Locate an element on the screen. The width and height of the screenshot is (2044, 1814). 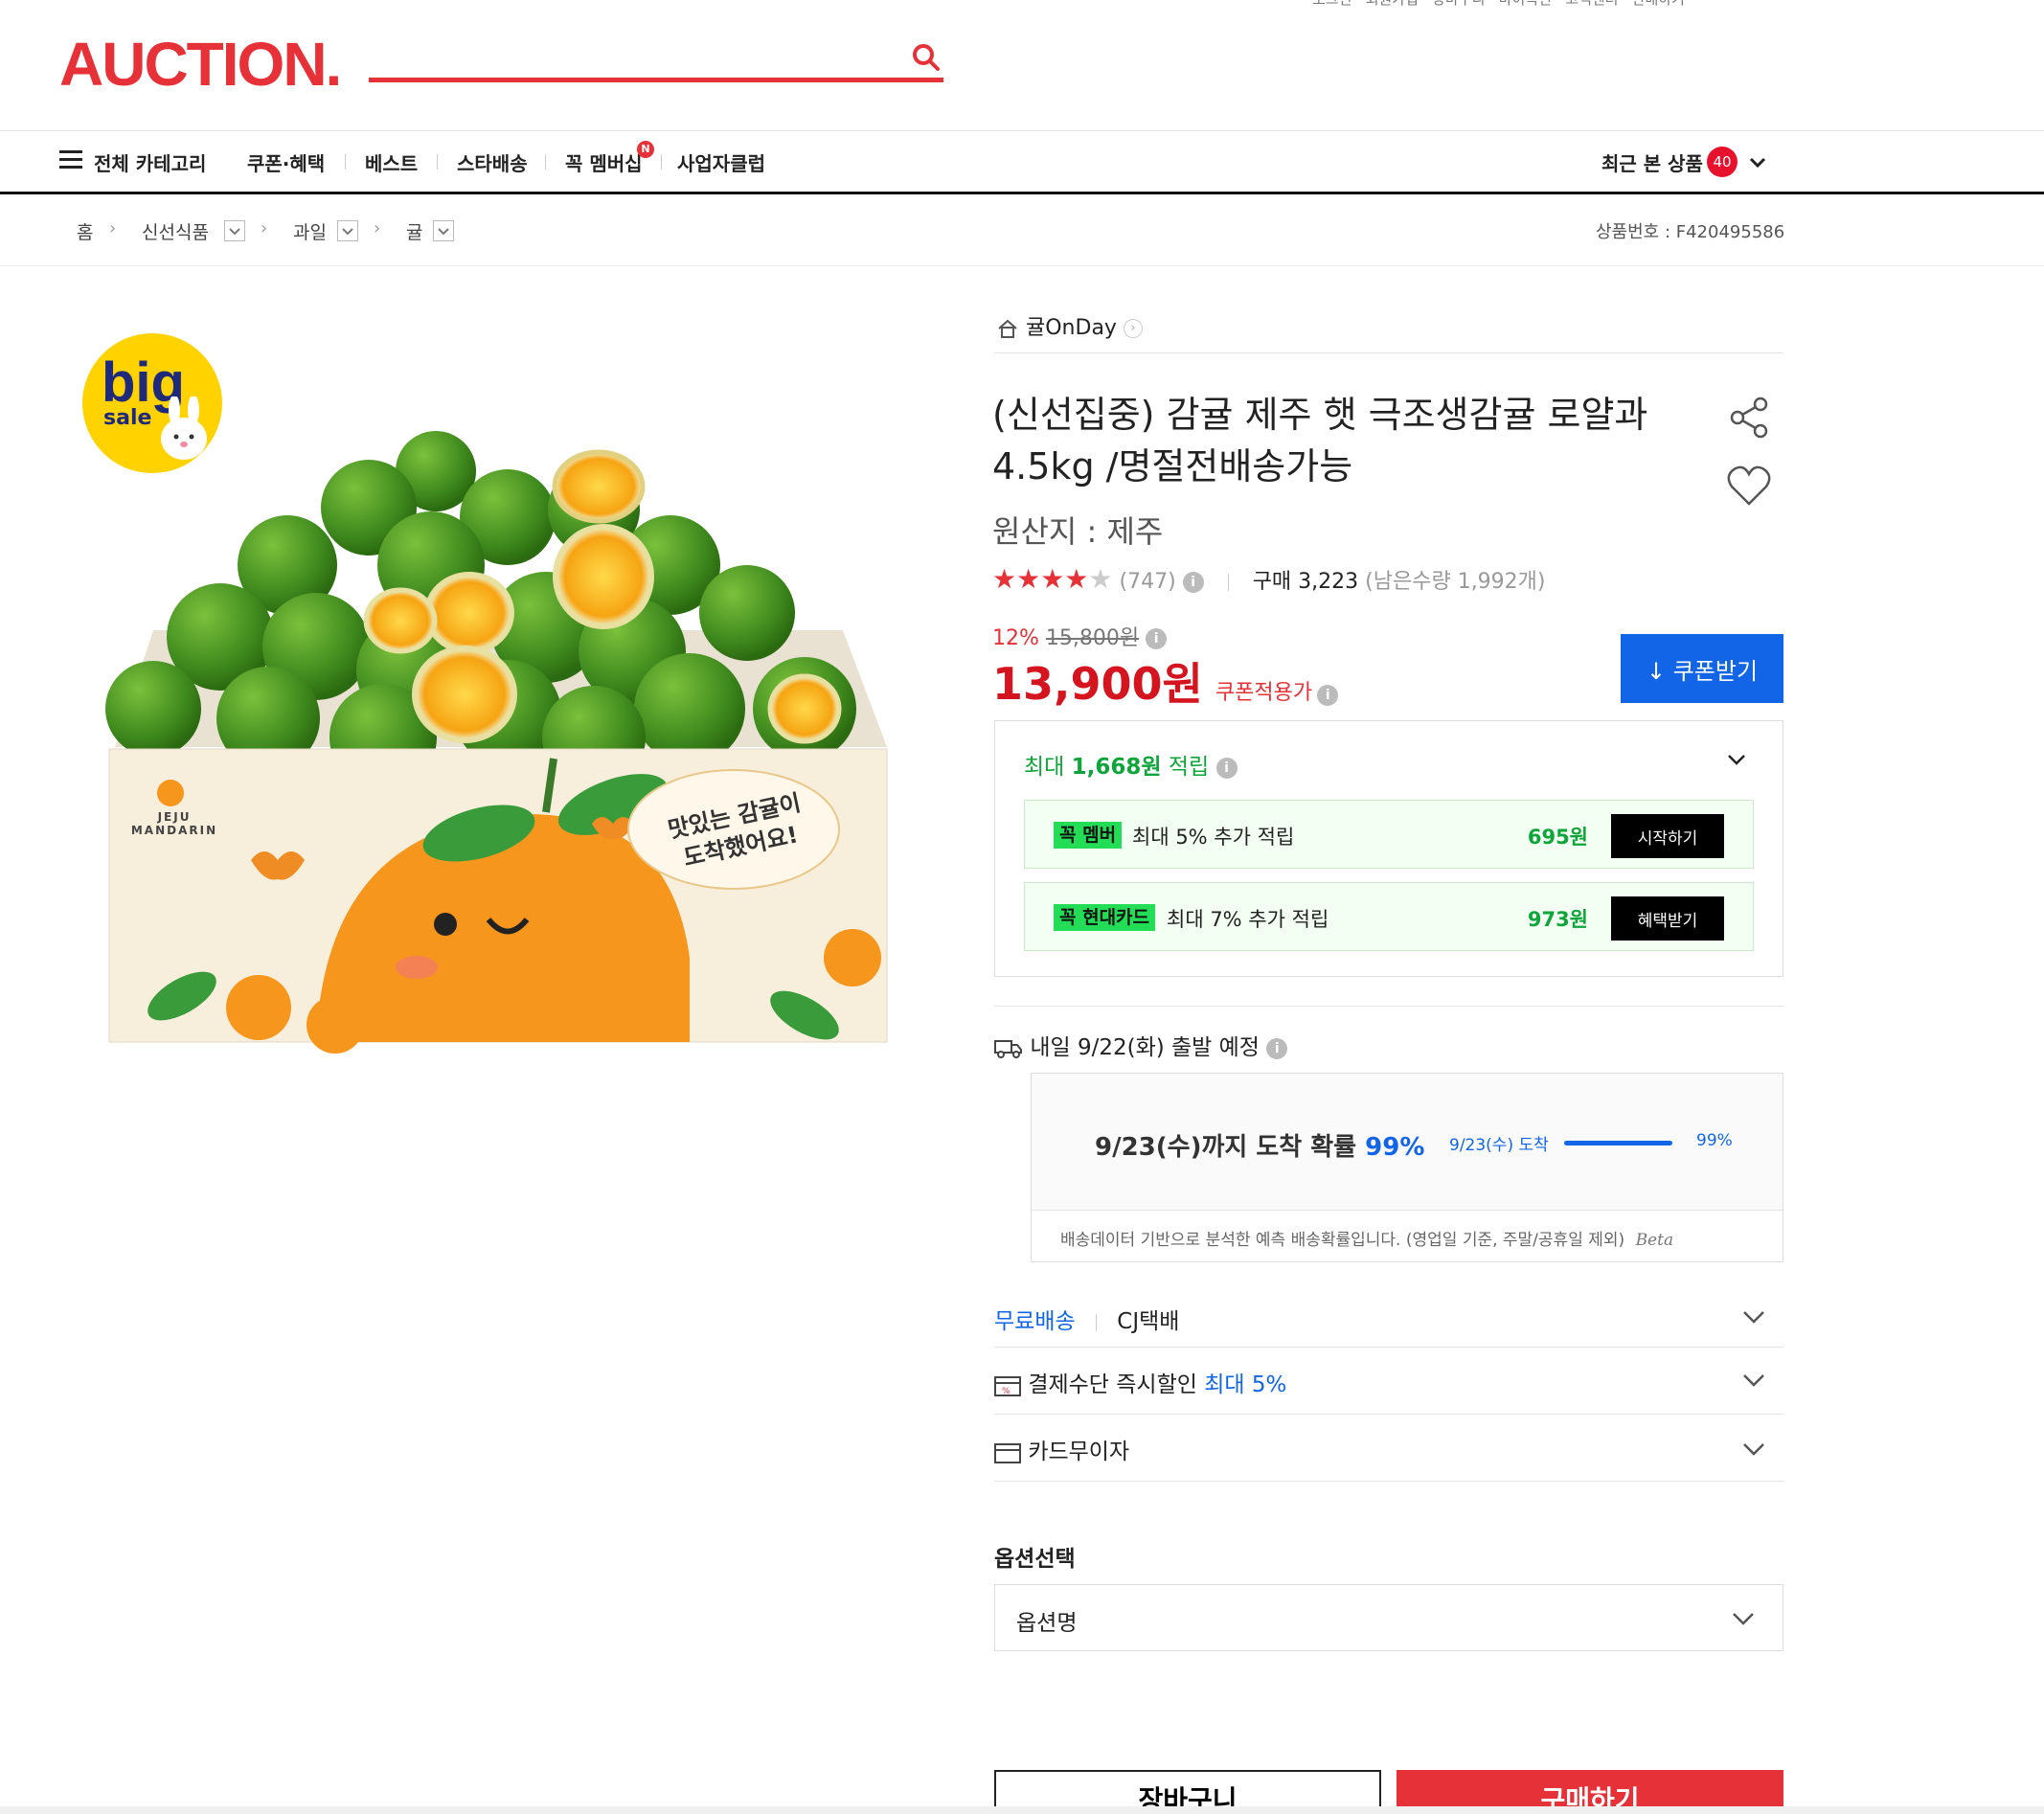
membership-start-button: 시작하기 is located at coordinates (1668, 836).